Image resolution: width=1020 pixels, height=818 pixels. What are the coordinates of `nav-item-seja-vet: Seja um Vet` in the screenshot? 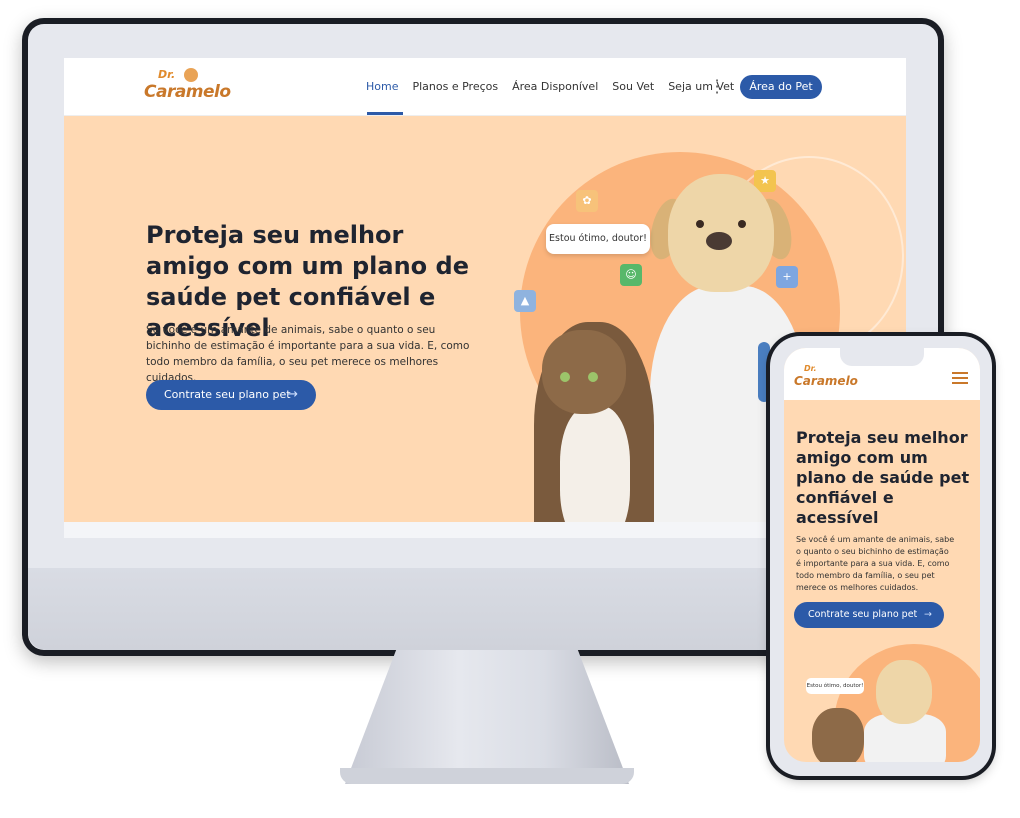 It's located at (701, 86).